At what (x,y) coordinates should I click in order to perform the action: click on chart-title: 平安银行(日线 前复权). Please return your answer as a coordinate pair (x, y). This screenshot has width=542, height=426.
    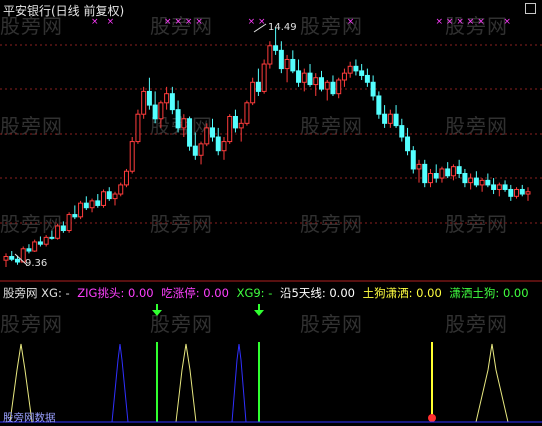
    Looking at the image, I should click on (64, 11).